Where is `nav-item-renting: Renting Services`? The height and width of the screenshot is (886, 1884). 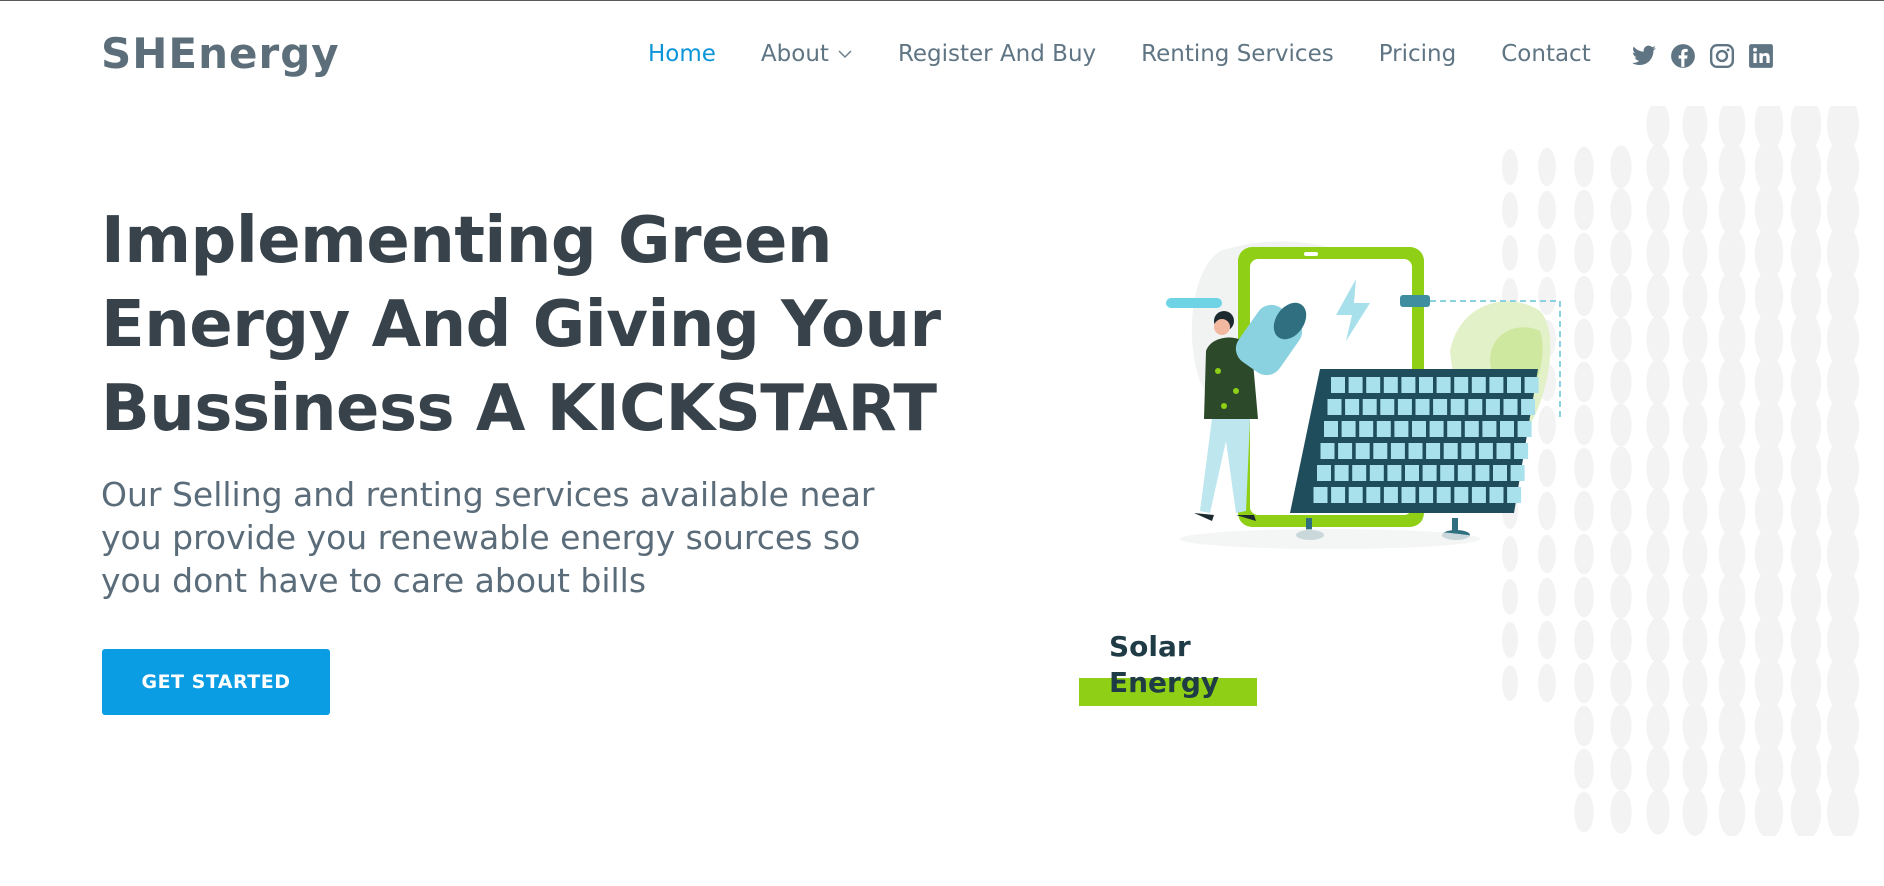
nav-item-renting: Renting Services is located at coordinates (1237, 54).